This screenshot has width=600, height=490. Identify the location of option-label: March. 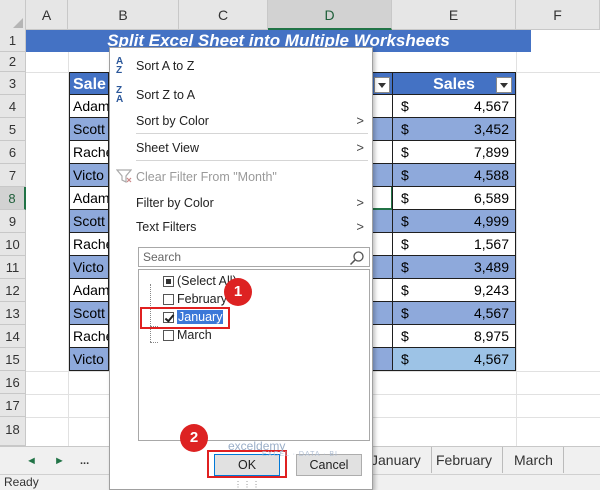
(194, 335).